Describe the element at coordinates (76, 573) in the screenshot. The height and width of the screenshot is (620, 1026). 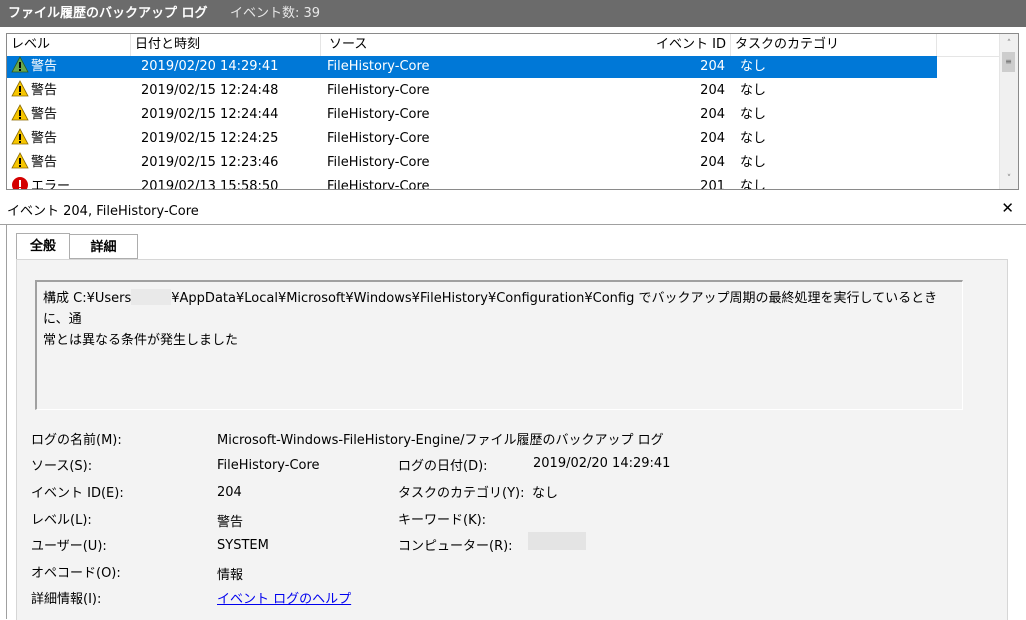
I see `opcode-label: オペコード(O):` at that location.